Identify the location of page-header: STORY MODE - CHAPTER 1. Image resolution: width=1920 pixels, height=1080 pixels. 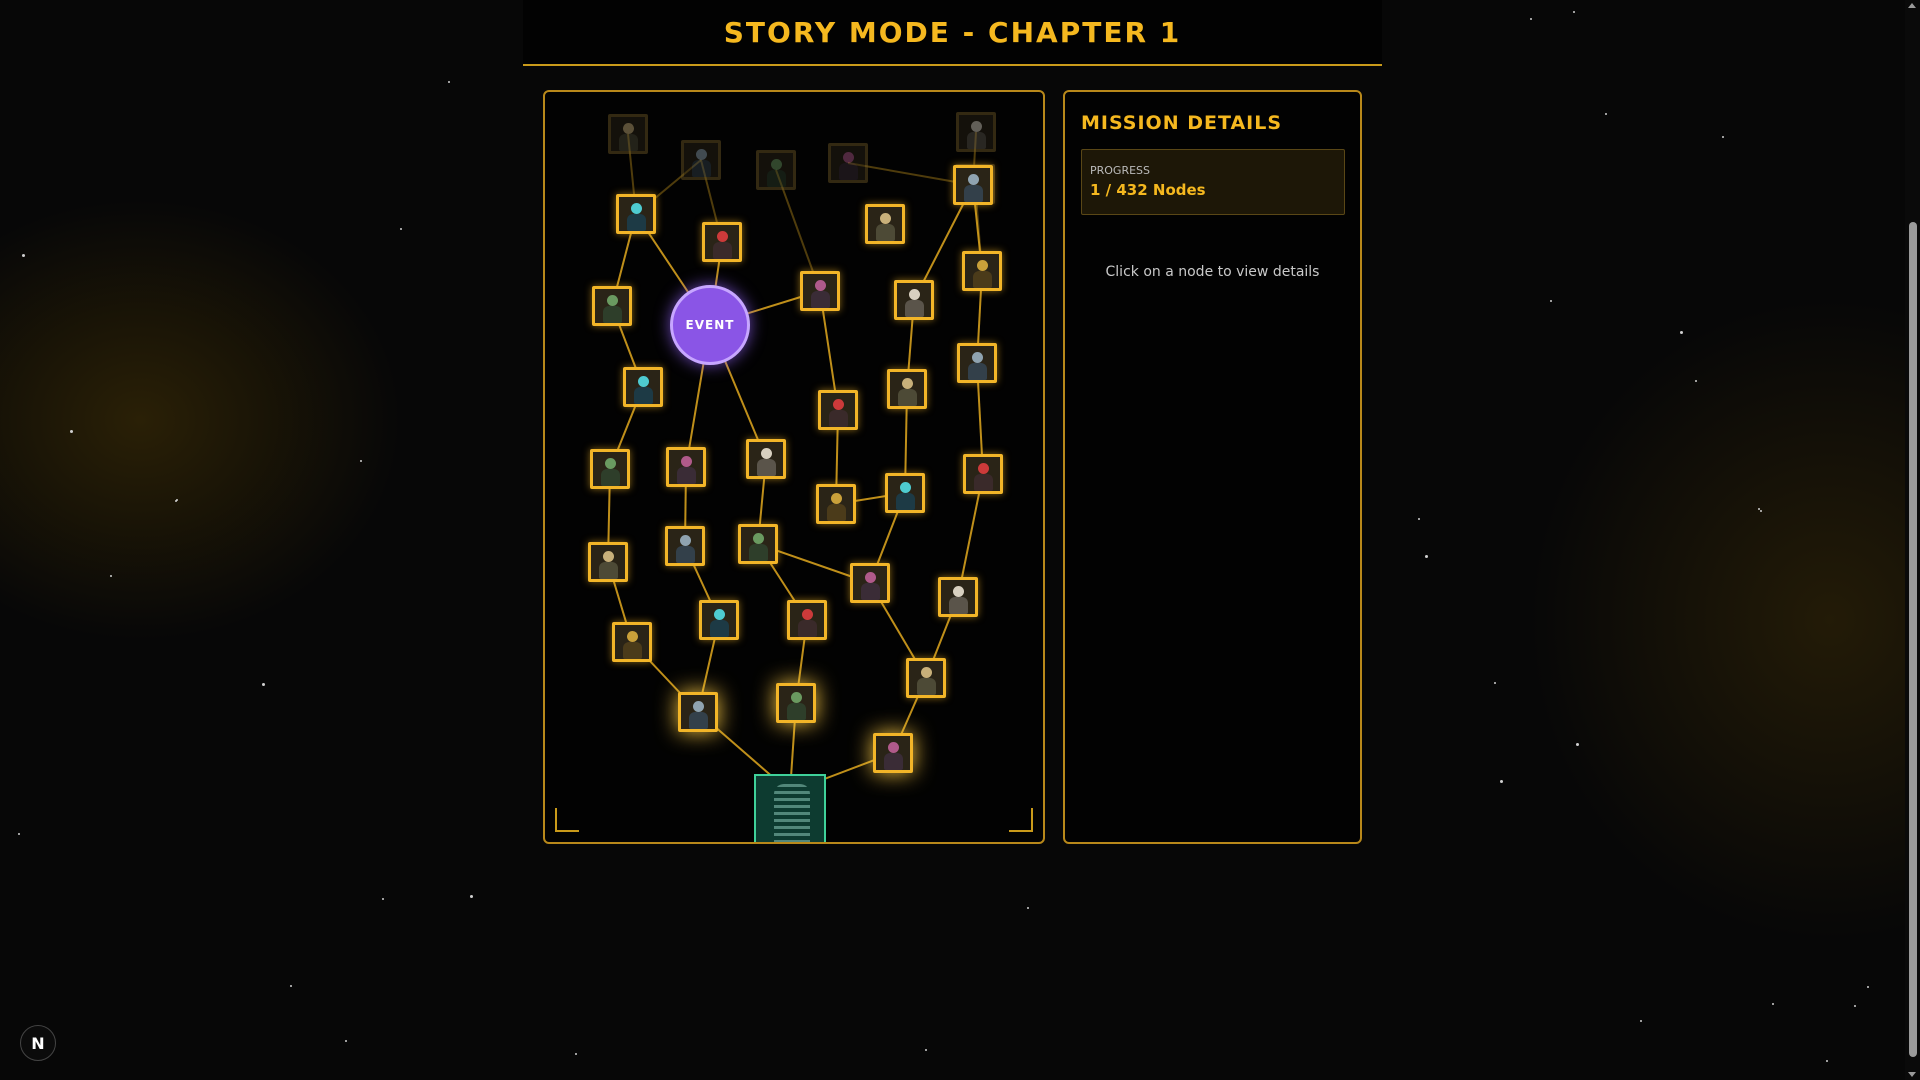
(952, 33).